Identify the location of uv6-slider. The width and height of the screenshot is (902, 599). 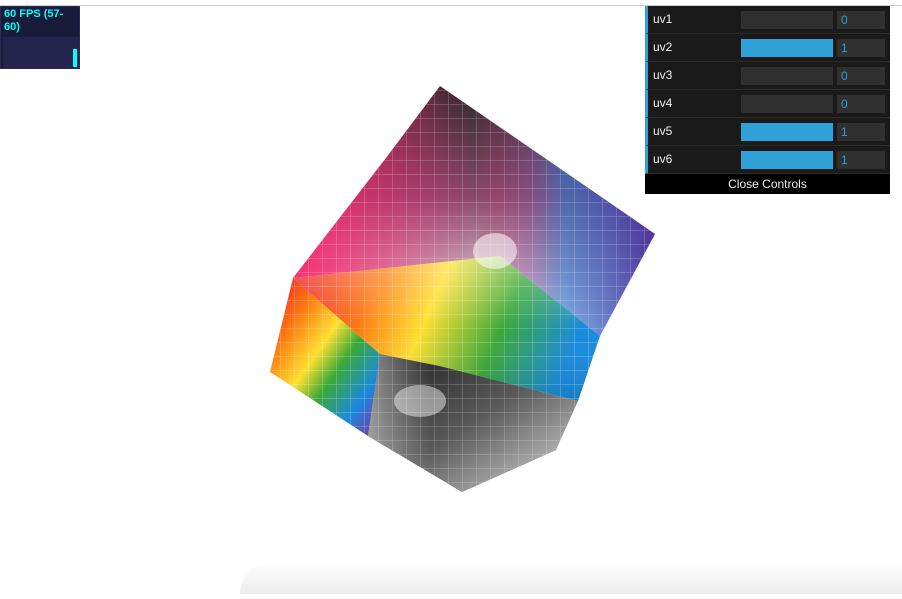
(787, 160).